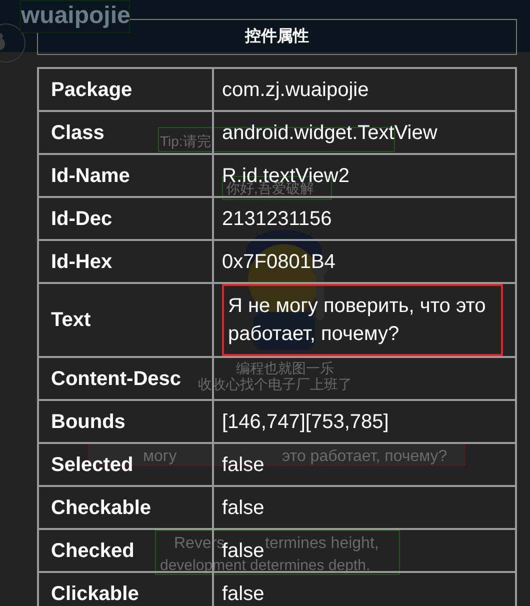  What do you see at coordinates (365, 457) in the screenshot?
I see `message-text: это работает, почему?` at bounding box center [365, 457].